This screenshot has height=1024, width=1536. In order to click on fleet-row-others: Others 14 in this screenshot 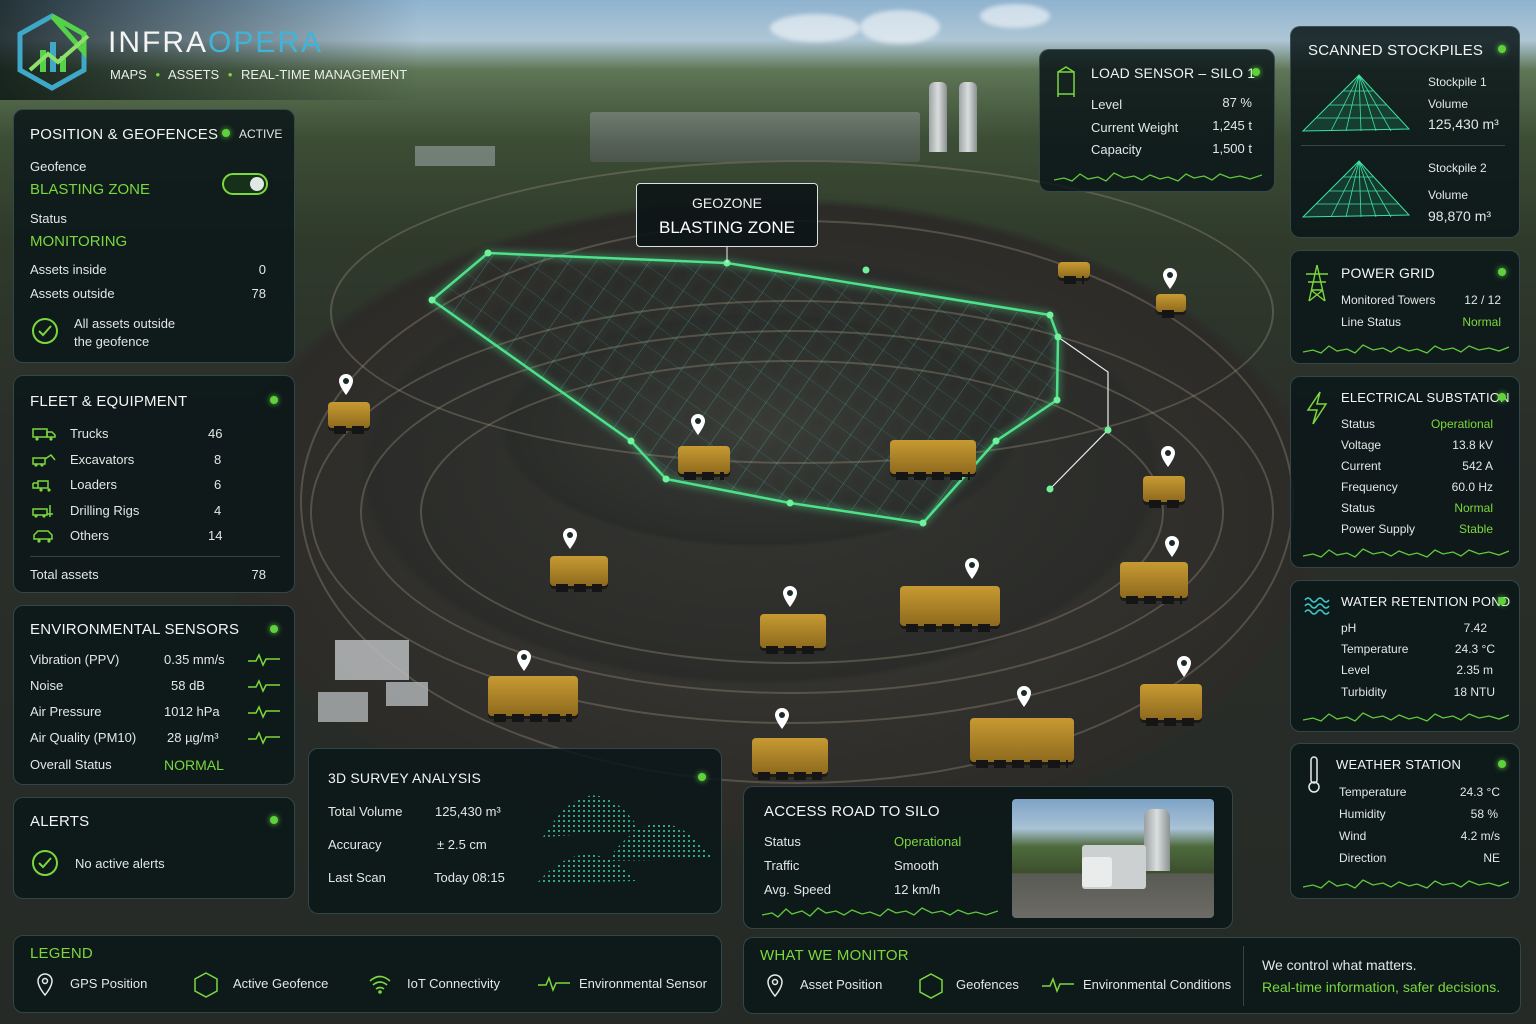, I will do `click(130, 539)`.